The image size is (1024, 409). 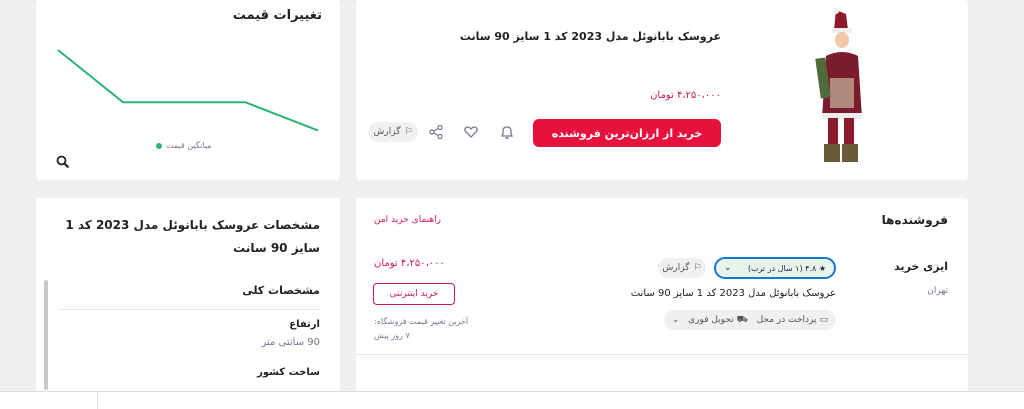 I want to click on payment-item: ▭ پرداخت در محل, so click(x=792, y=320).